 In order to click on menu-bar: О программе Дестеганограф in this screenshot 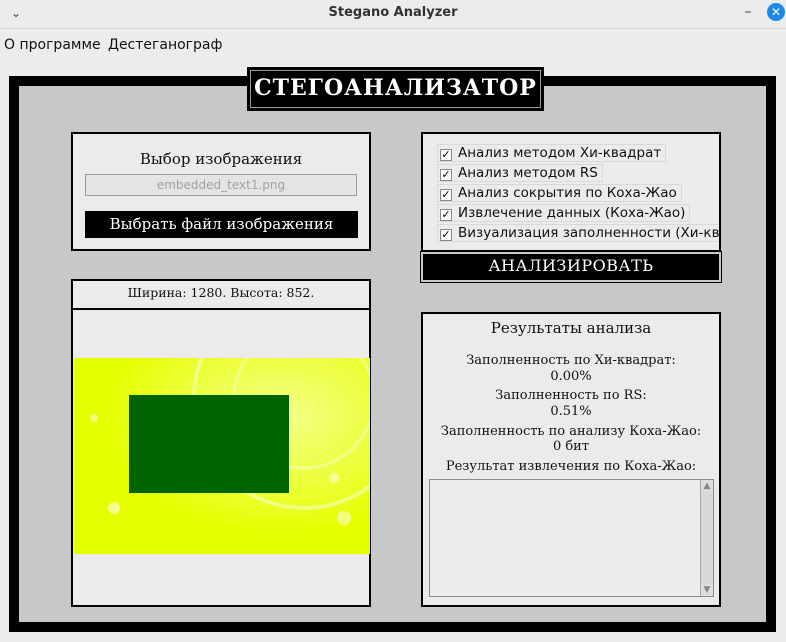, I will do `click(393, 45)`.